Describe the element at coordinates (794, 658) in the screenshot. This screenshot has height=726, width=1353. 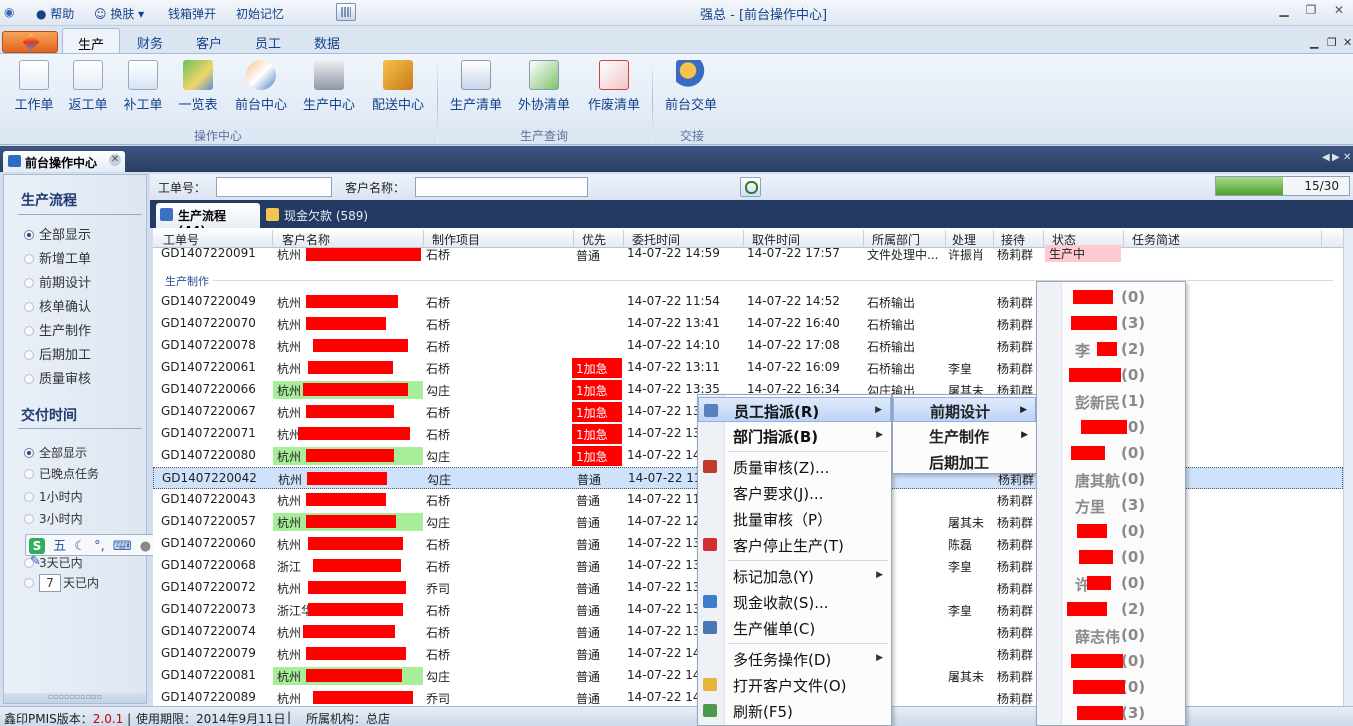
I see `menu-item: 多任务操作(D) ▶` at that location.